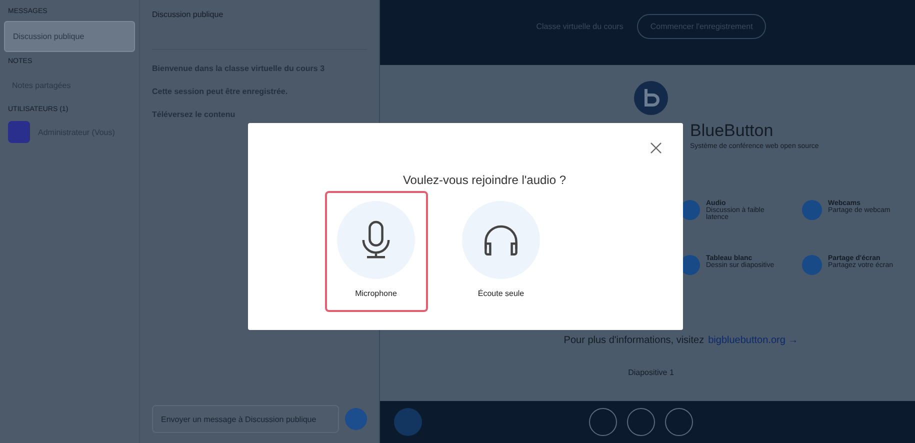 The width and height of the screenshot is (915, 443). Describe the element at coordinates (259, 30) in the screenshot. I see `chat-title: Discussion publique` at that location.